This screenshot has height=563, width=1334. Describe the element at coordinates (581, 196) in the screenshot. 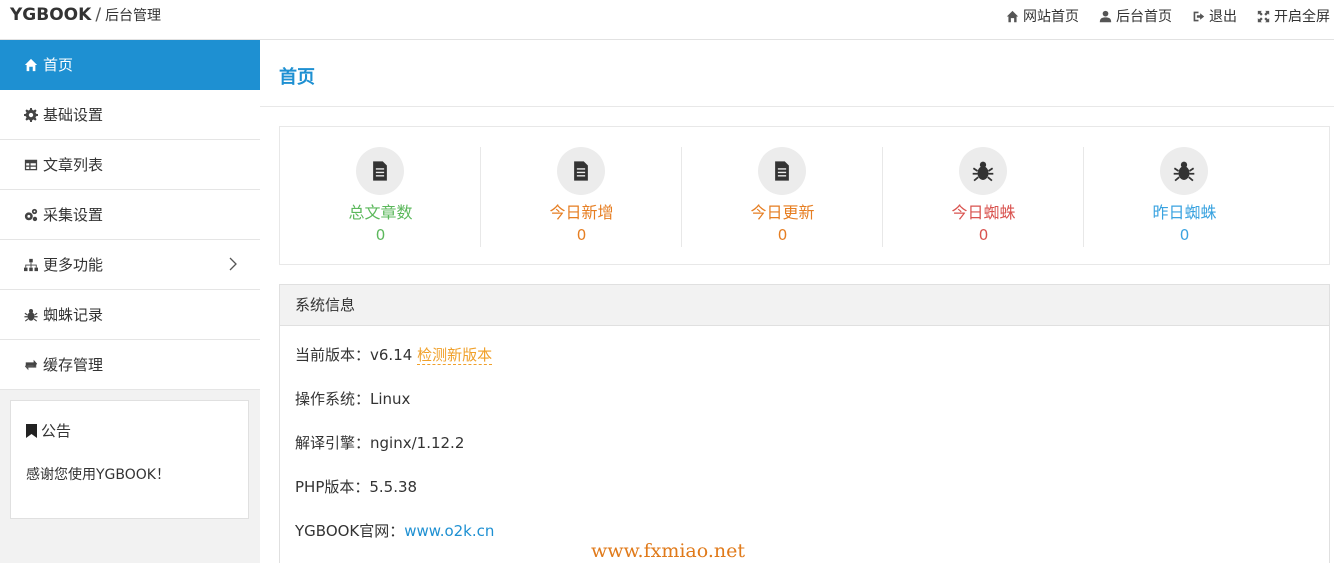

I see `stat-today-new: 今日新增 0` at that location.